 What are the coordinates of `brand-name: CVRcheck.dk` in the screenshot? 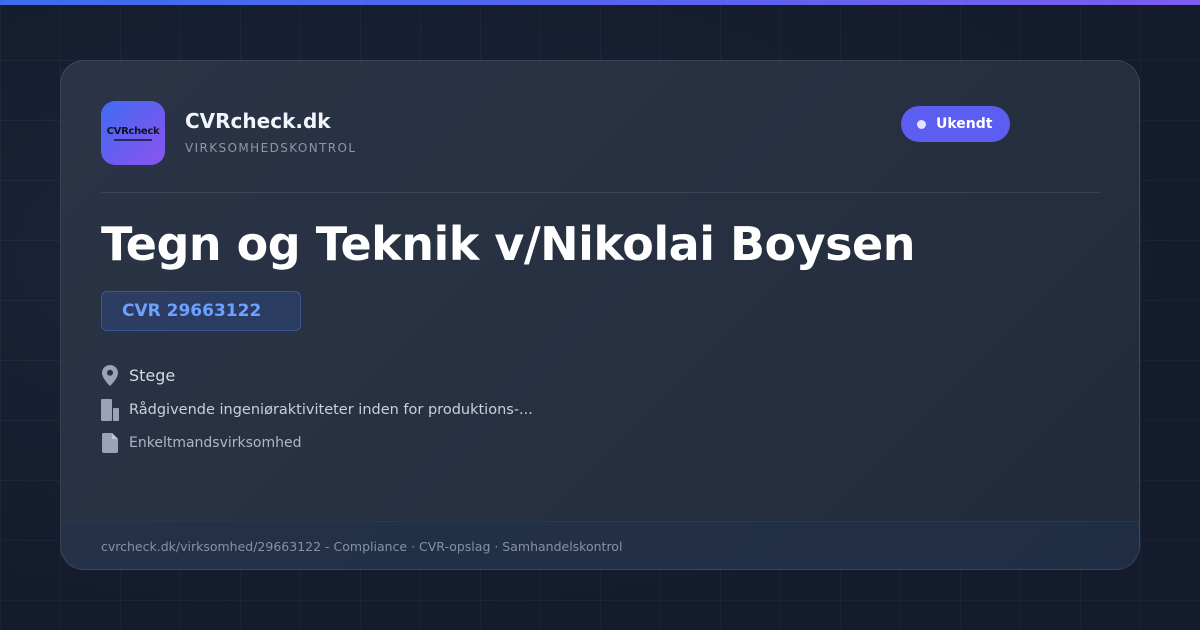 It's located at (258, 121).